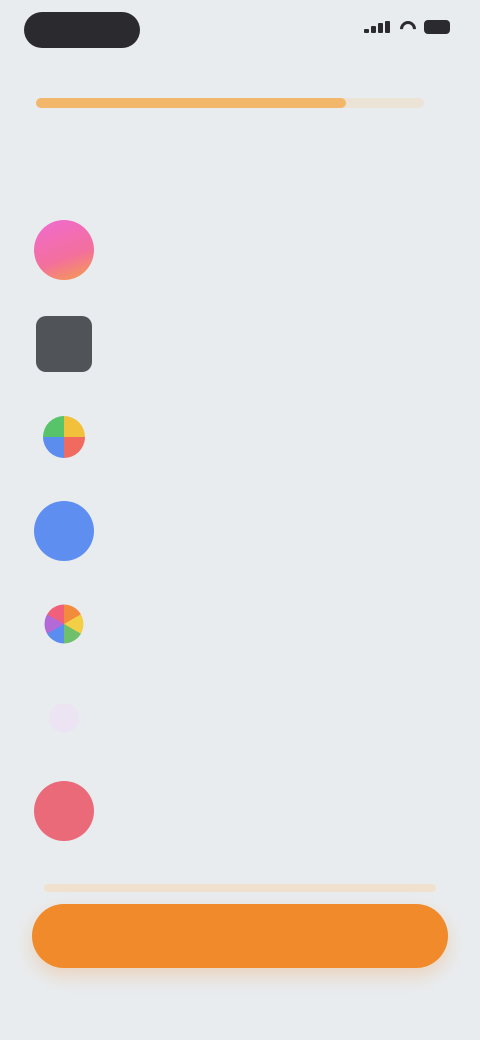  Describe the element at coordinates (64, 717) in the screenshot. I see `faint-app-icon` at that location.